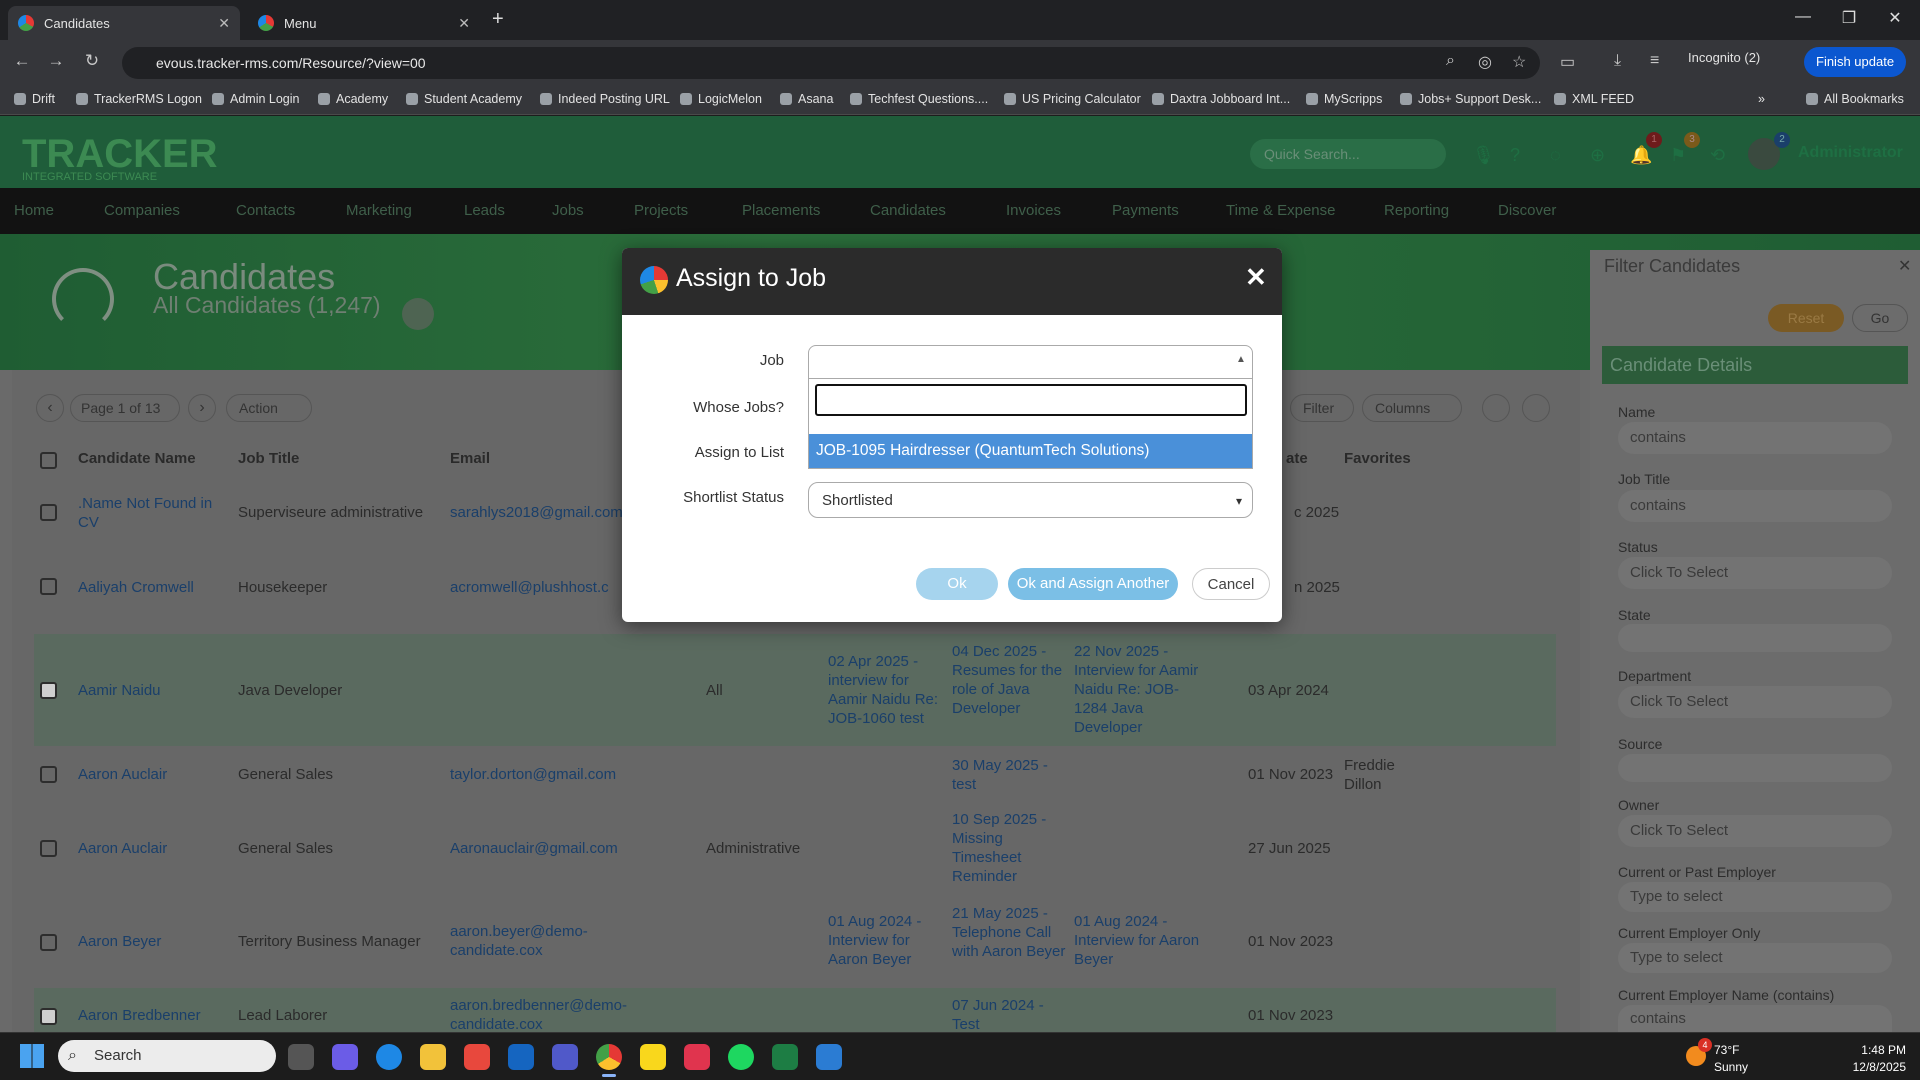  I want to click on candidate-name-link: Aaliyah Cromwell, so click(136, 587).